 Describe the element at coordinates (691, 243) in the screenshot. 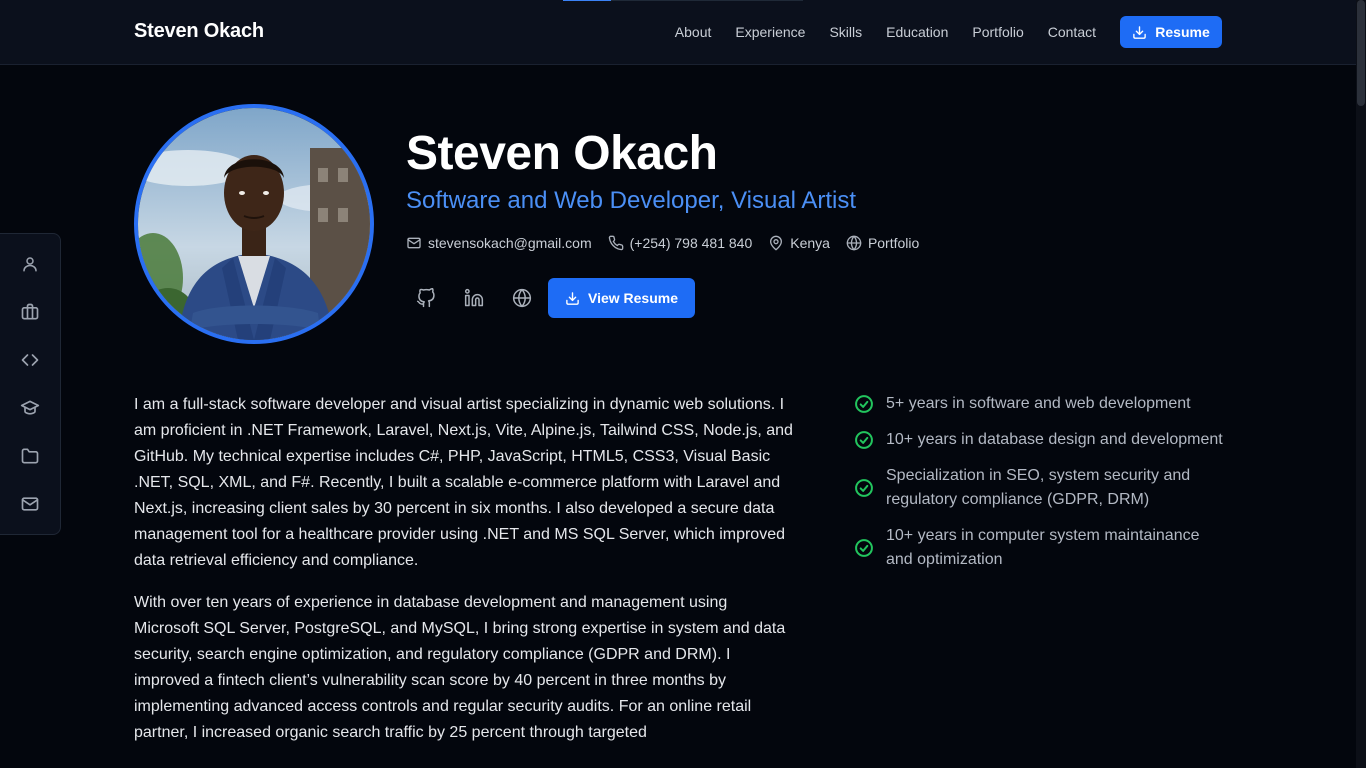

I see `phone-text: (+254) 798 481 840` at that location.